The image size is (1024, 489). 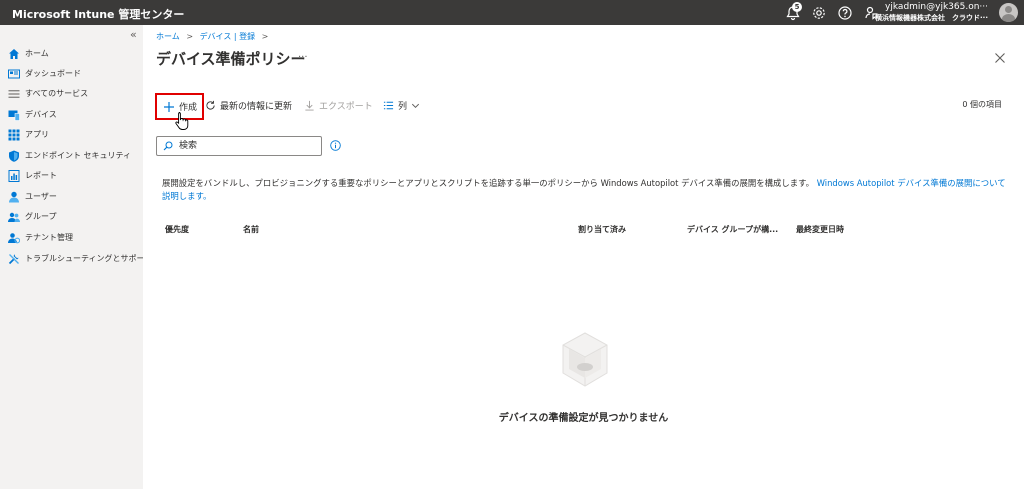 I want to click on sidebar-item-label: レポート, so click(x=41, y=175).